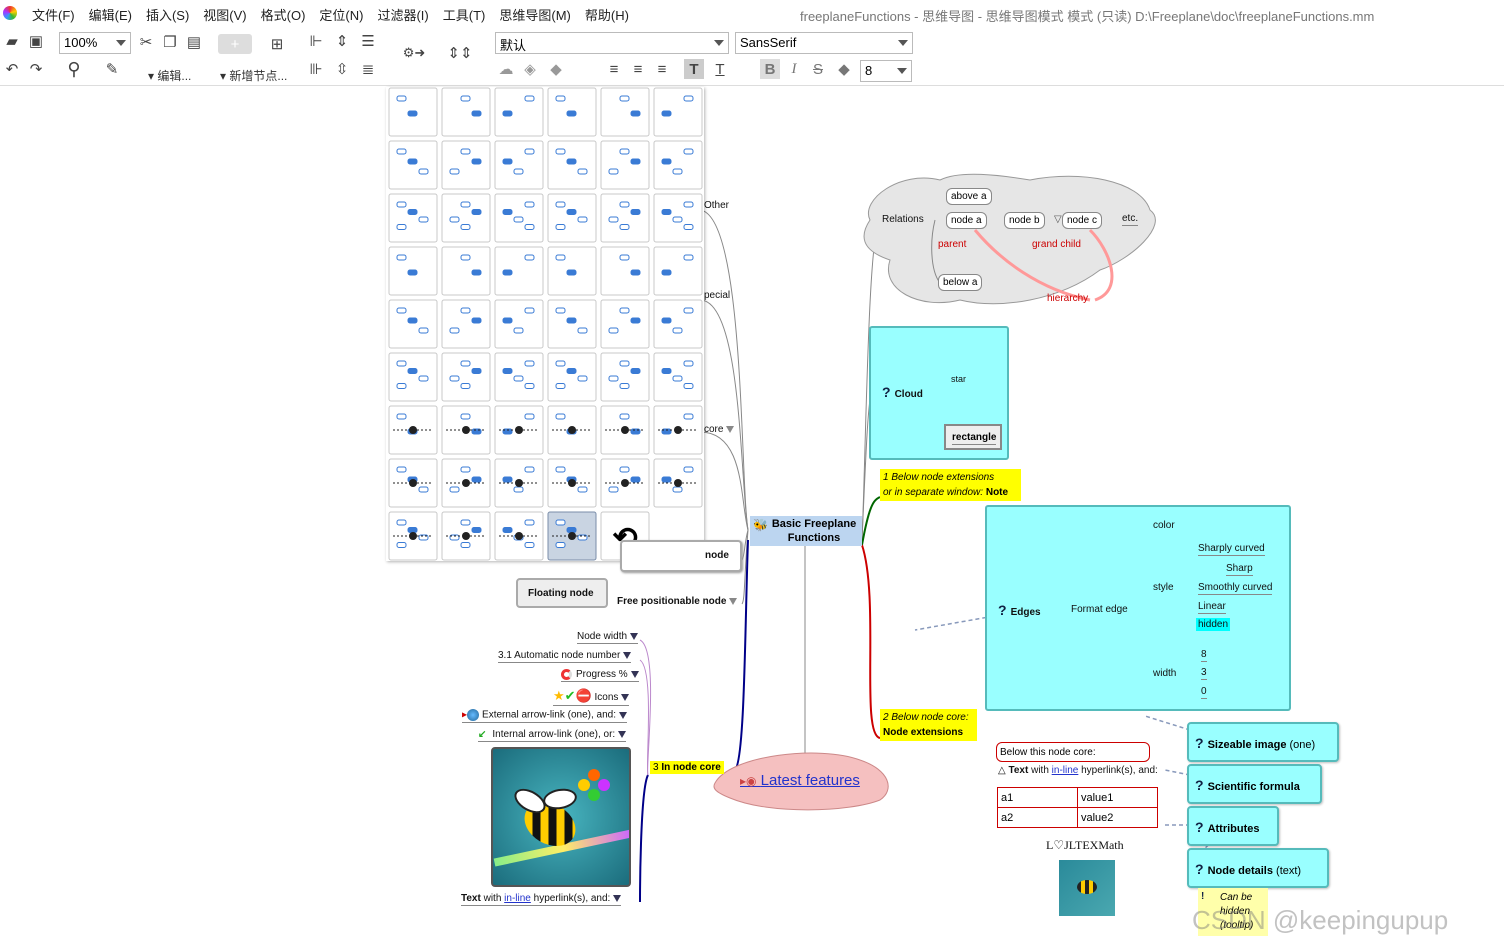  I want to click on attr-key: a1, so click(1037, 797).